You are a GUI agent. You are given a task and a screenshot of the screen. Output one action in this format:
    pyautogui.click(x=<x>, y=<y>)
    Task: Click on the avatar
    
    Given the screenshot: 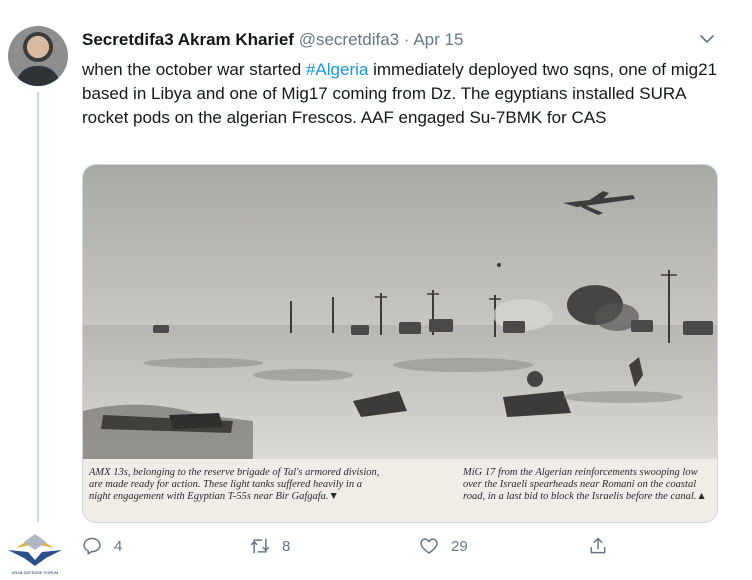 What is the action you would take?
    pyautogui.click(x=38, y=56)
    